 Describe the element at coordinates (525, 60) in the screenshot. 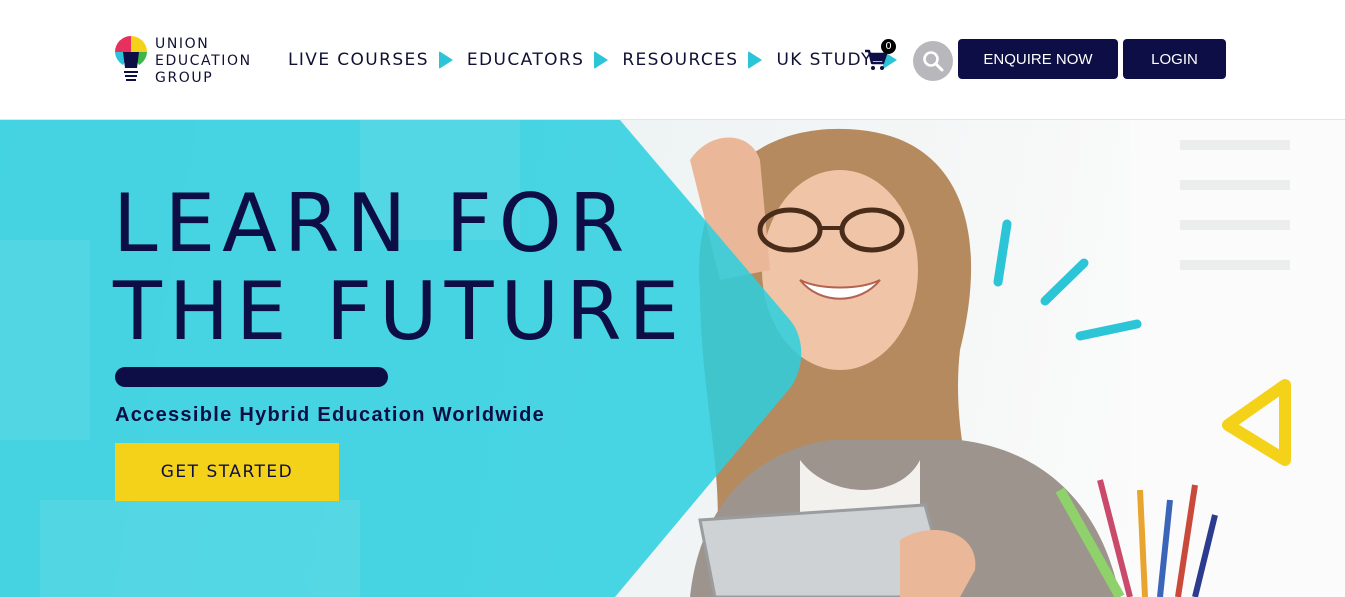

I see `nav-item-label: EDUCATORS` at that location.